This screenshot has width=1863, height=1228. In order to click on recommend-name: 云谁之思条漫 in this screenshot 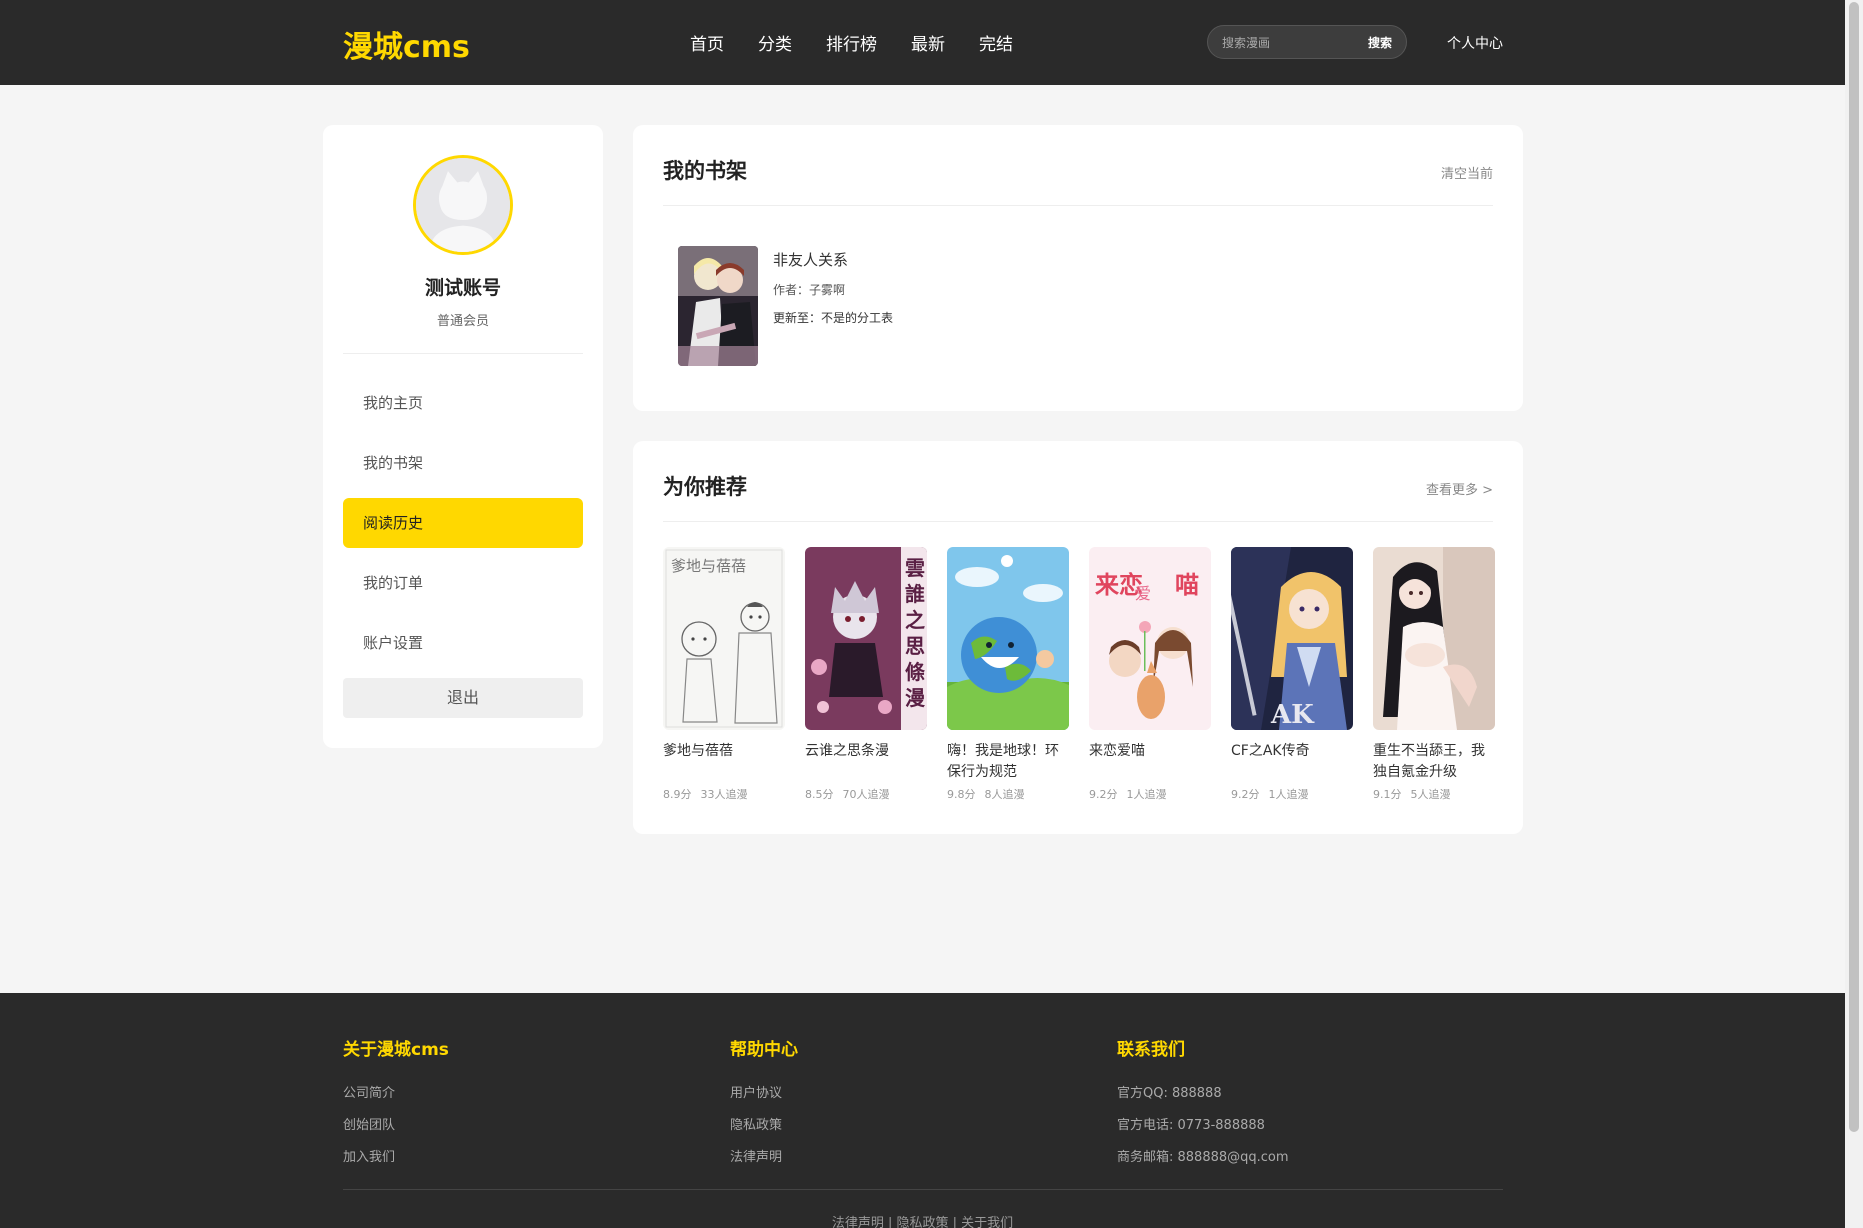, I will do `click(866, 762)`.